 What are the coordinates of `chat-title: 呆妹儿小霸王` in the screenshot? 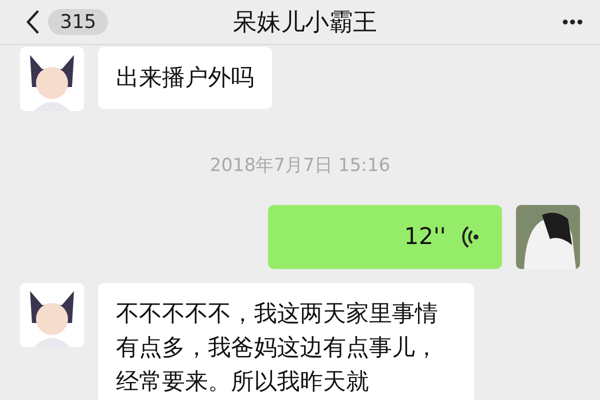 It's located at (305, 22).